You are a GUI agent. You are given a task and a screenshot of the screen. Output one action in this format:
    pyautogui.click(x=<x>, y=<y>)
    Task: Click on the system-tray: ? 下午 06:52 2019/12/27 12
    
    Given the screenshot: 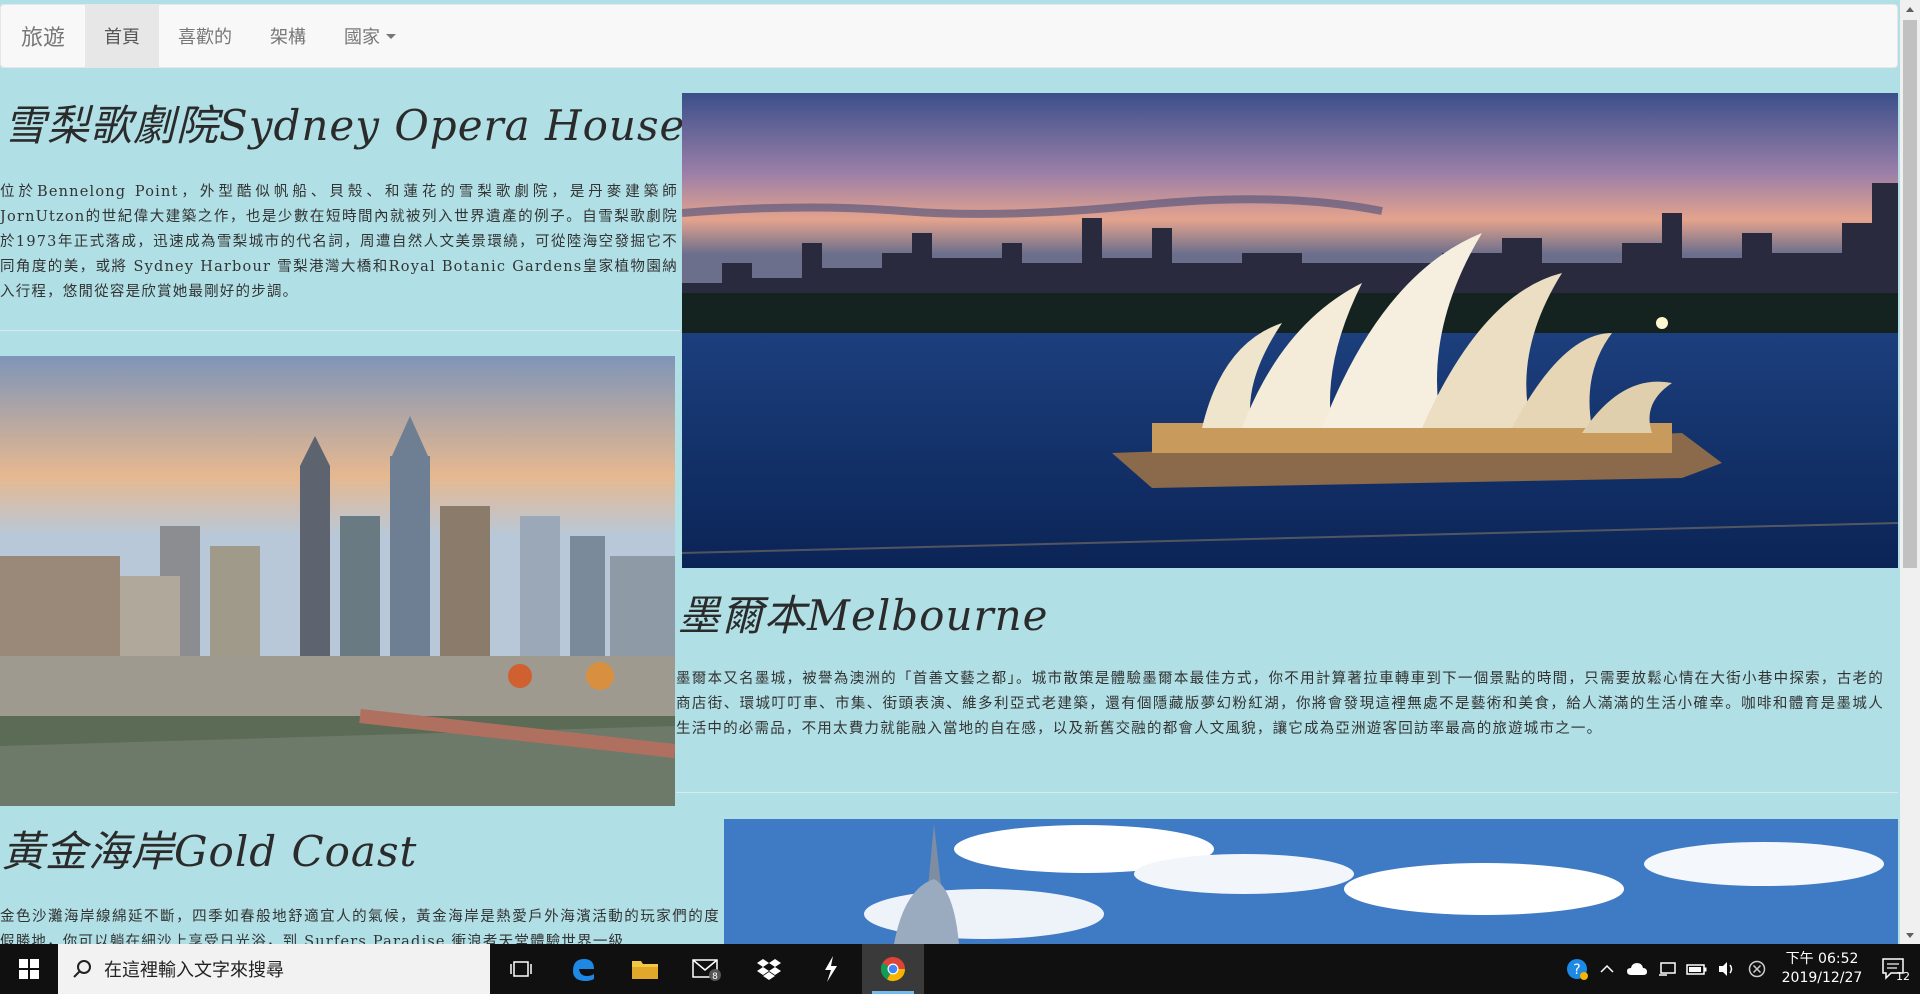 What is the action you would take?
    pyautogui.click(x=1741, y=969)
    